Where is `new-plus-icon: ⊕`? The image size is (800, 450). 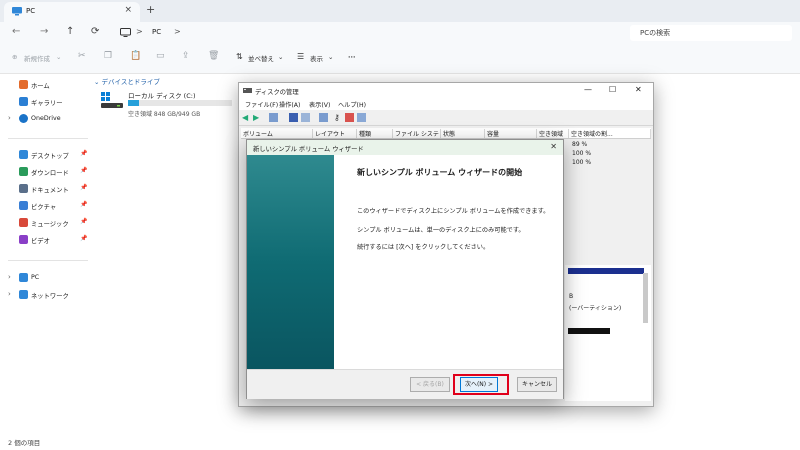
new-plus-icon: ⊕ is located at coordinates (15, 57).